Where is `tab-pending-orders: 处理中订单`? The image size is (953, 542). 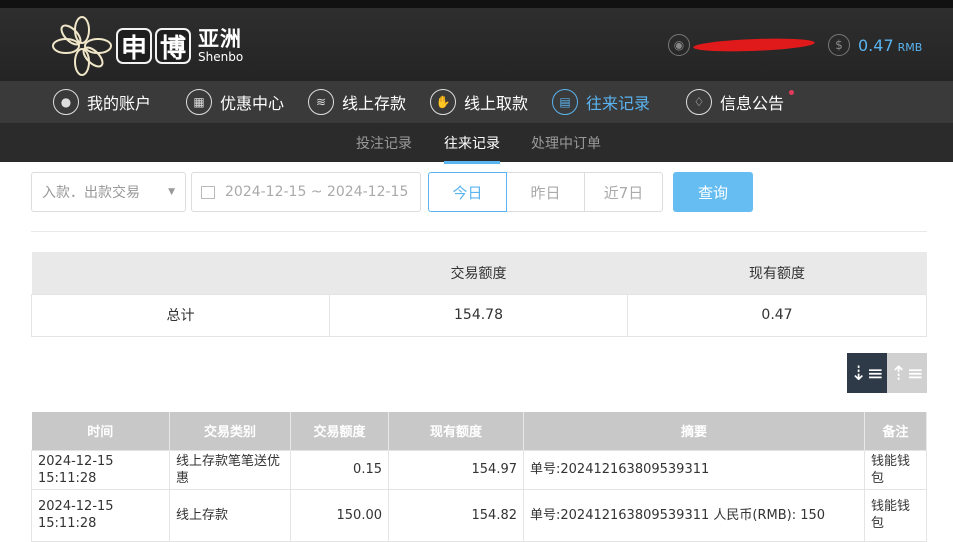
tab-pending-orders: 处理中订单 is located at coordinates (566, 143).